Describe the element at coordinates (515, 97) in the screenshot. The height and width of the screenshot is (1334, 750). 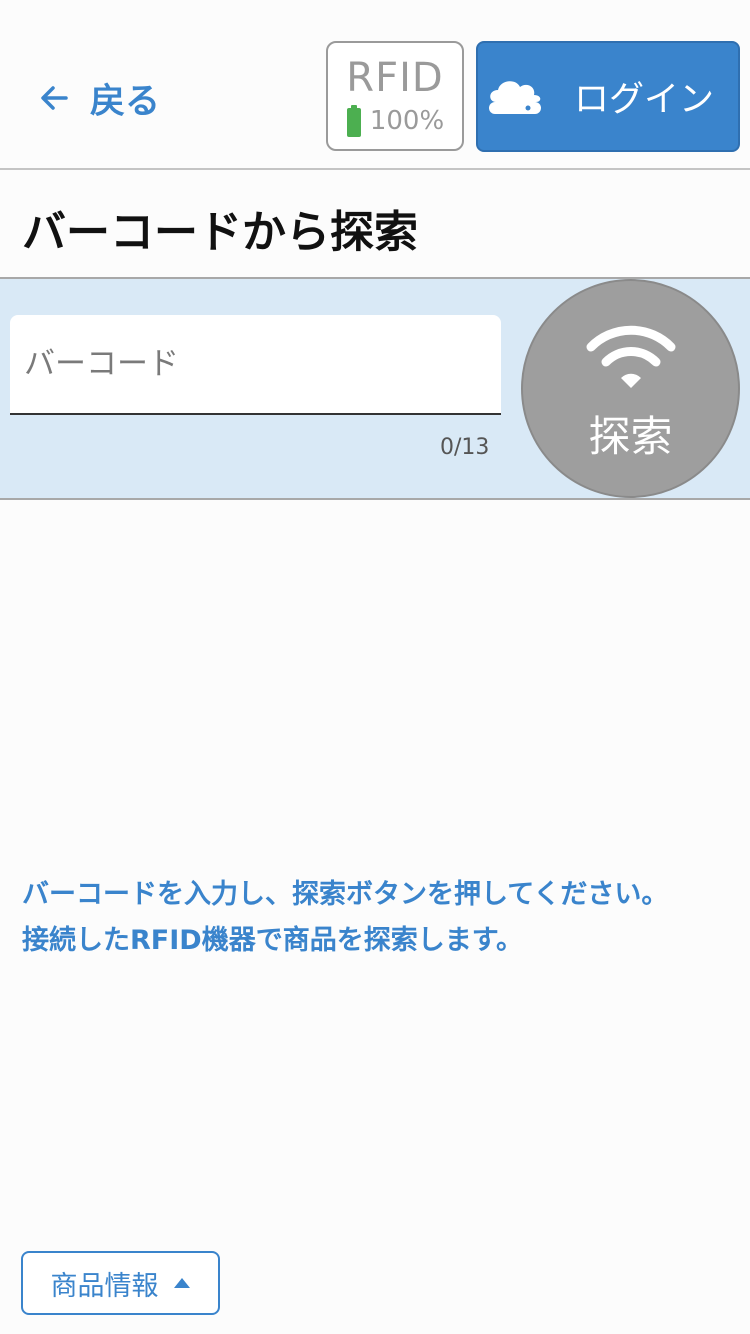
I see `cloud-icon` at that location.